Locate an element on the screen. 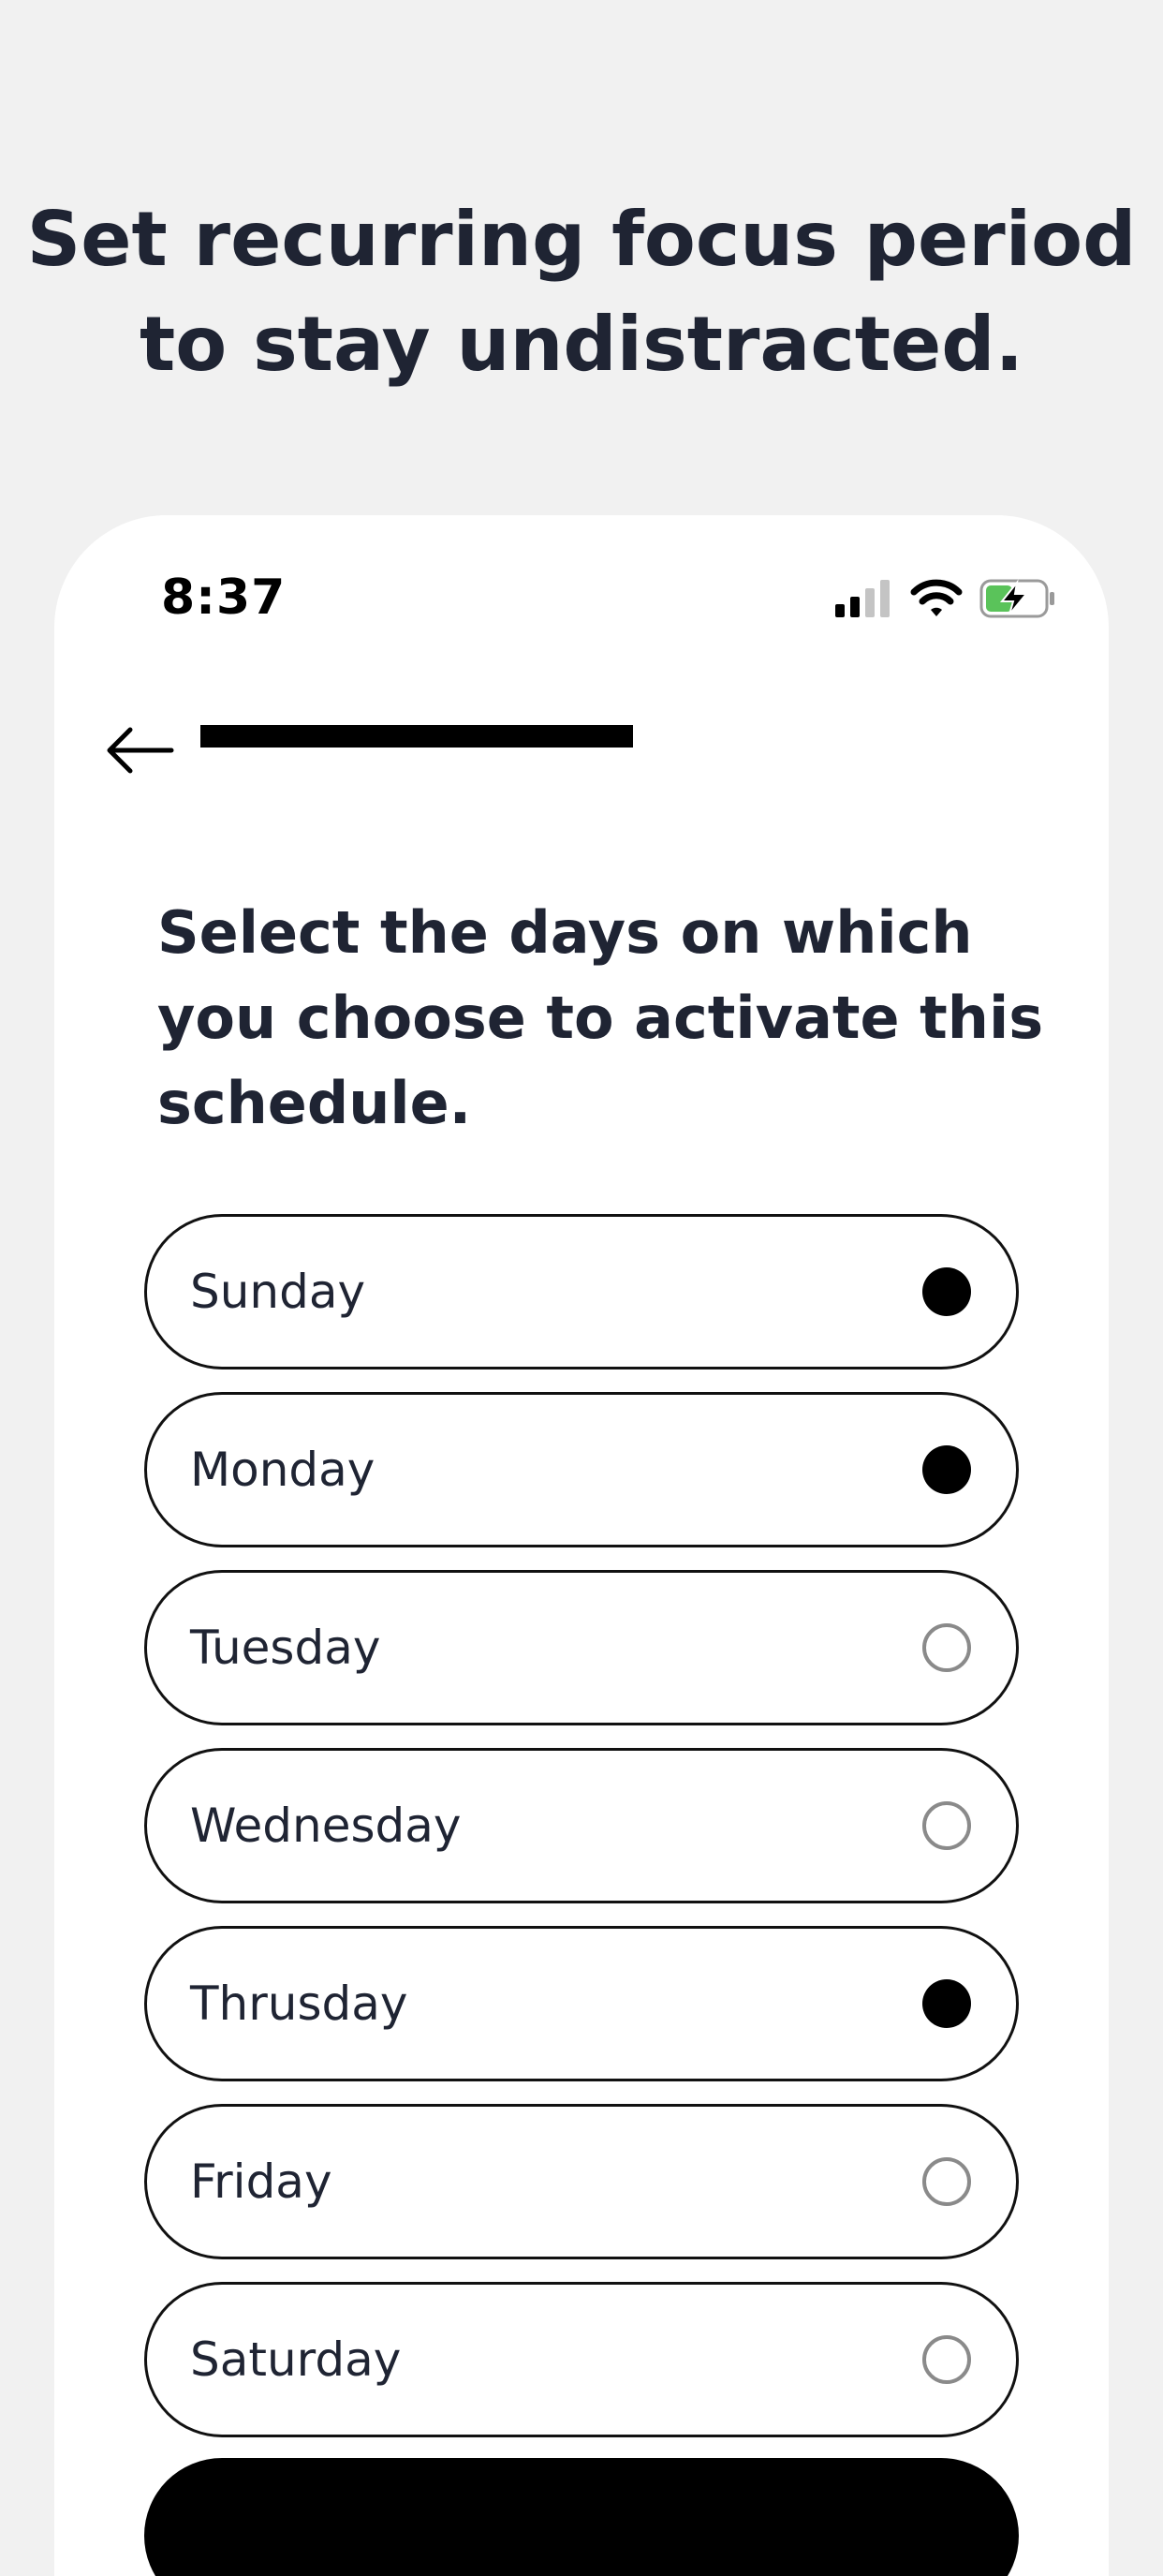 The image size is (1163, 2576). status-time: 8:37 is located at coordinates (224, 598).